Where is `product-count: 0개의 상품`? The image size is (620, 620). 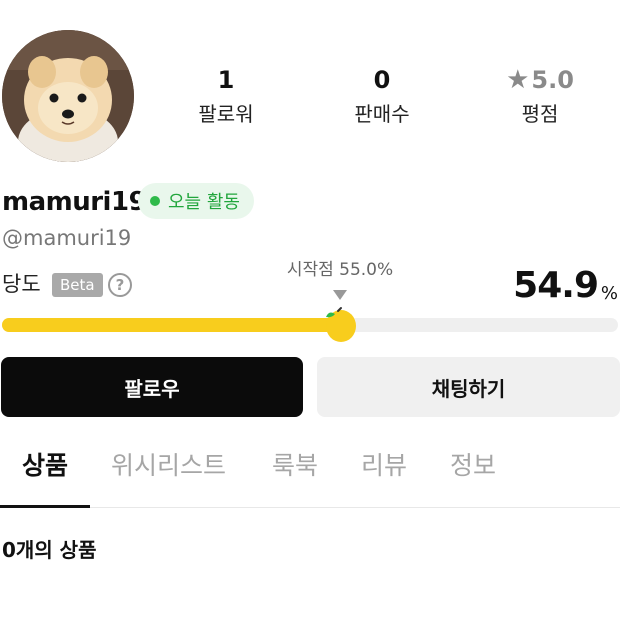
product-count: 0개의 상품 is located at coordinates (49, 550).